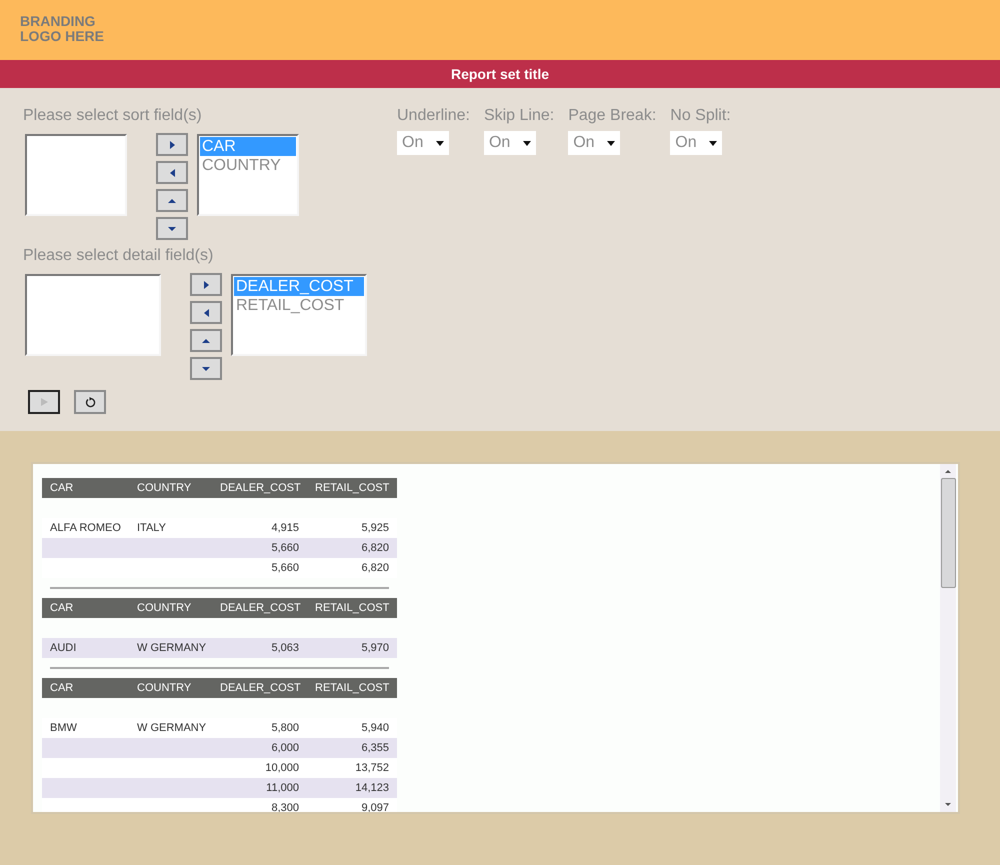 The width and height of the screenshot is (1000, 865). Describe the element at coordinates (299, 286) in the screenshot. I see `list-option: DEALER_COST` at that location.